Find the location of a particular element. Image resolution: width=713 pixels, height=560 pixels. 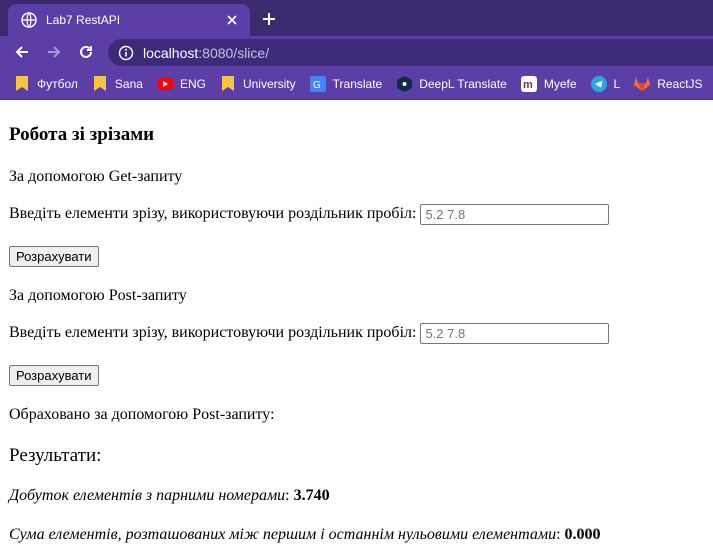

reload-button is located at coordinates (86, 52).